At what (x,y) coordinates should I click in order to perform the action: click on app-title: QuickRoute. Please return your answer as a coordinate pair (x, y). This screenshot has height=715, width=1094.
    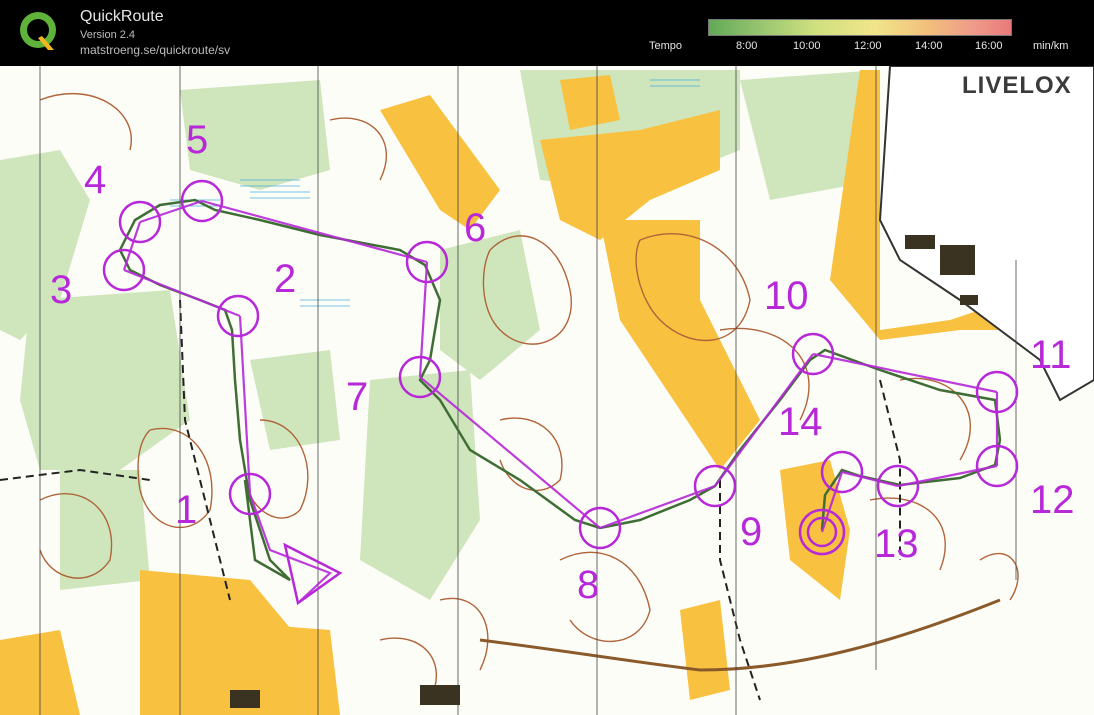
    Looking at the image, I should click on (122, 16).